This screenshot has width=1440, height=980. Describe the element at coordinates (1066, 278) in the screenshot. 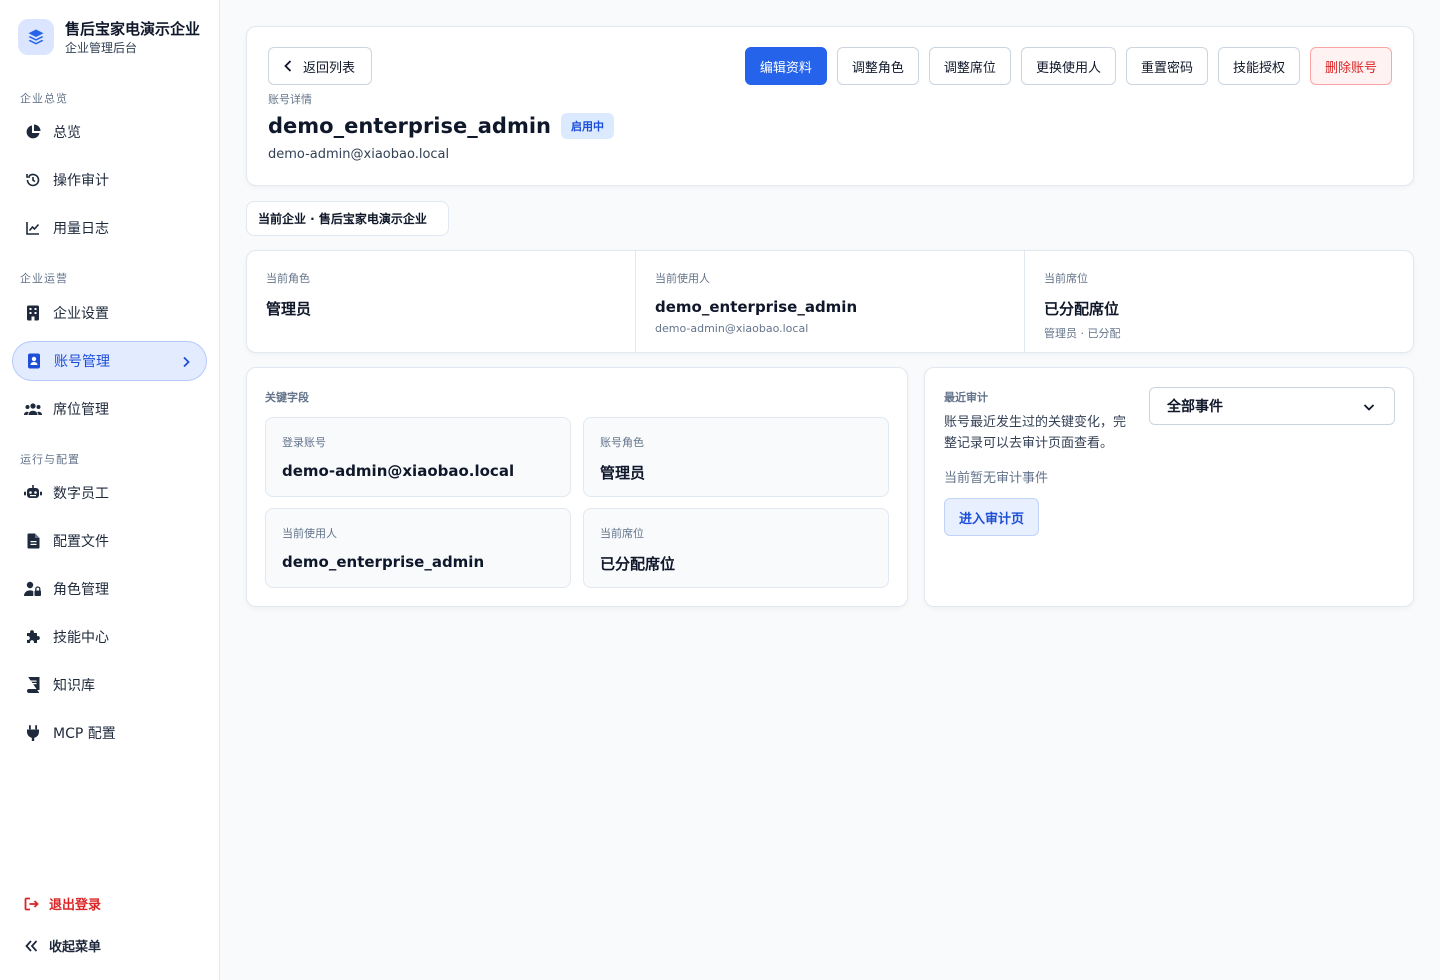

I see `summary-label: 当前席位` at that location.